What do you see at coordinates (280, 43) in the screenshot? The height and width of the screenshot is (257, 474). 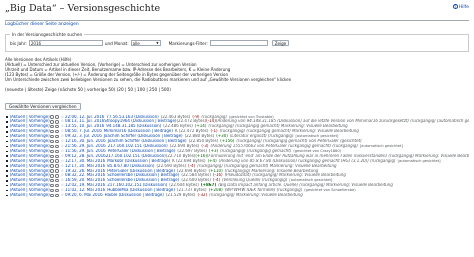 I see `search-submit-button: Zeige` at bounding box center [280, 43].